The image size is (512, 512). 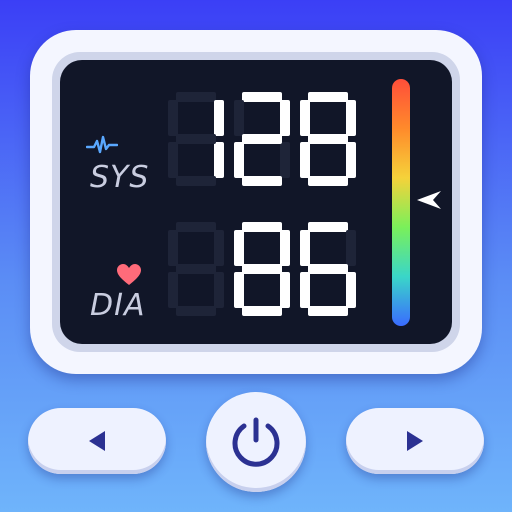 I want to click on arrow-pointer-icon, so click(x=429, y=200).